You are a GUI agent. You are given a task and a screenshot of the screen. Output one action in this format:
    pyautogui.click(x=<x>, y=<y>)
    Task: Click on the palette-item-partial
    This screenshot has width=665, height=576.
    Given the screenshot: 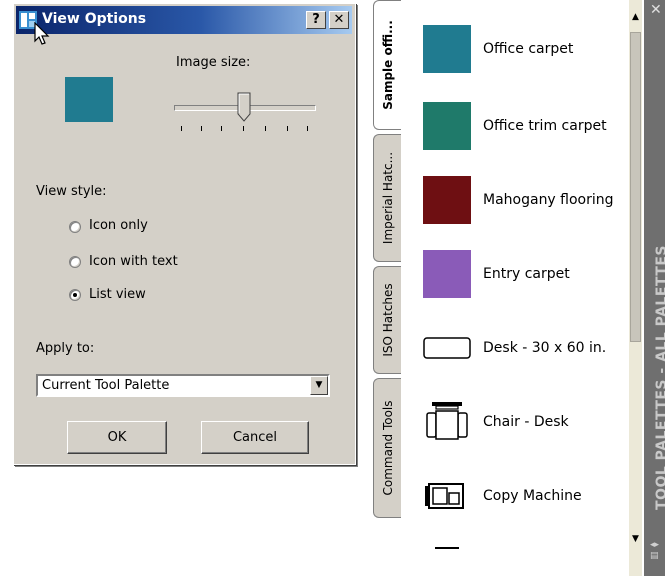 What is the action you would take?
    pyautogui.click(x=523, y=558)
    